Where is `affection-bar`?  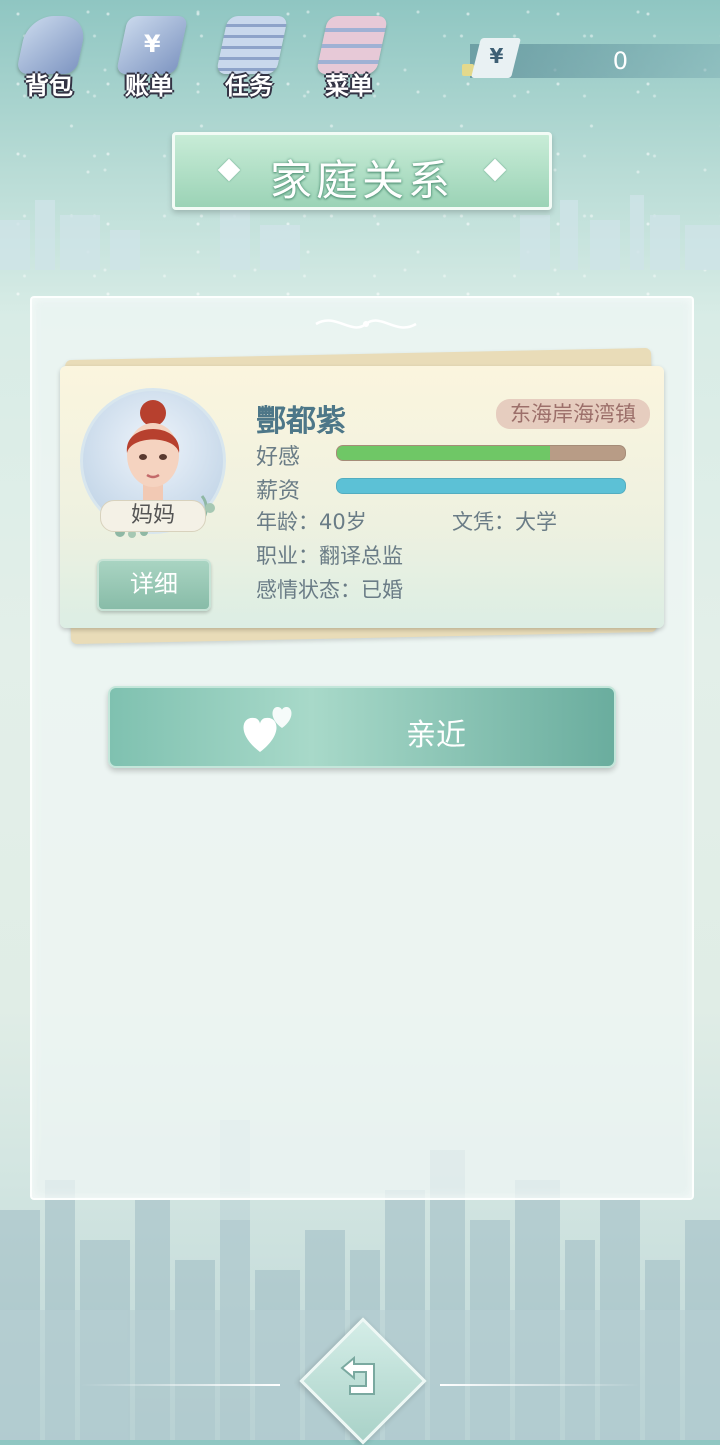 affection-bar is located at coordinates (481, 453).